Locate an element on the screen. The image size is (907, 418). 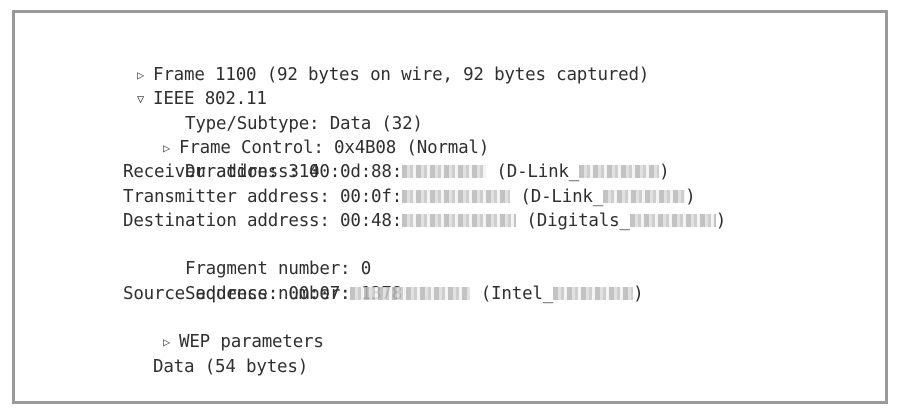
tree-row-destination-address: Destination address: 00:48: (Digitals_) is located at coordinates (450, 221).